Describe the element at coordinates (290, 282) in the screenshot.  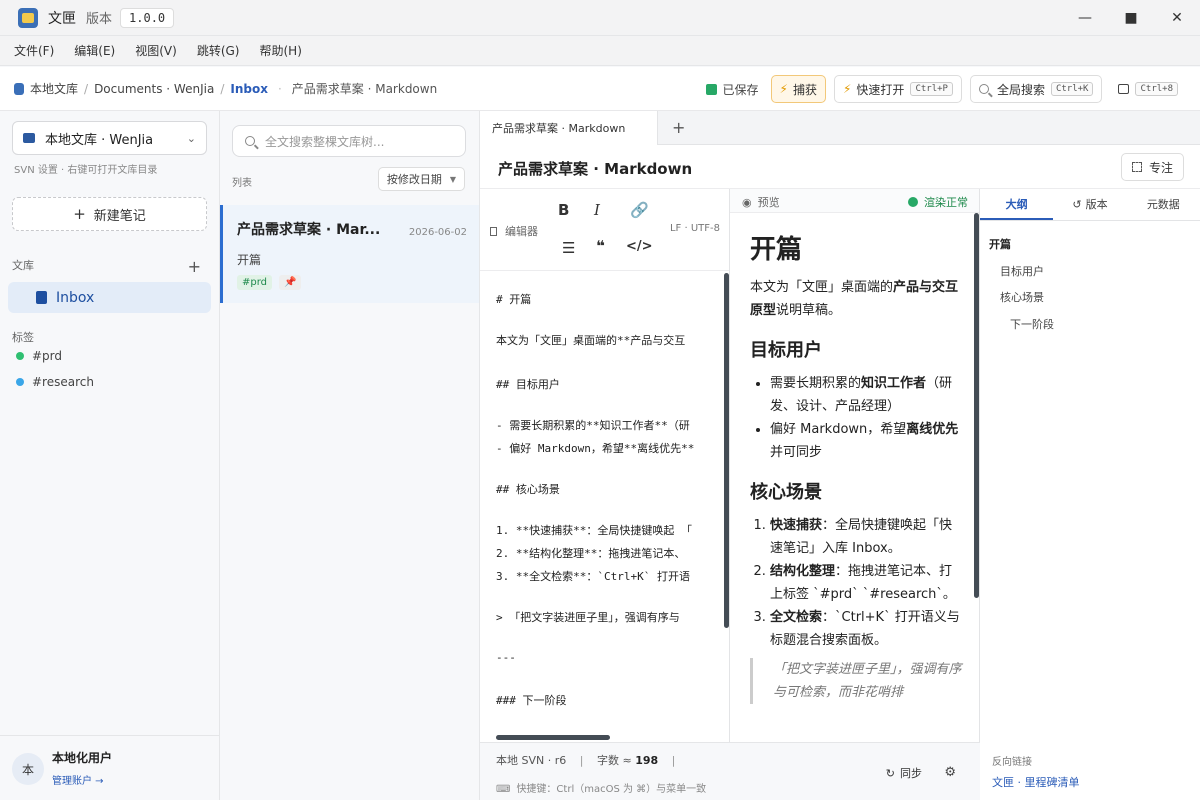
I see `pin-icon: 📌` at that location.